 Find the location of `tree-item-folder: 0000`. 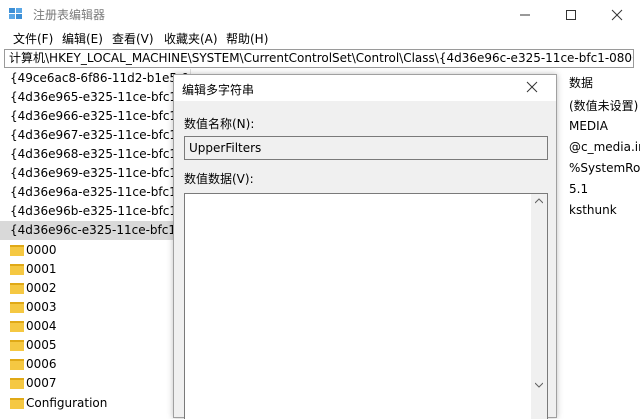

tree-item-folder: 0000 is located at coordinates (106, 250).